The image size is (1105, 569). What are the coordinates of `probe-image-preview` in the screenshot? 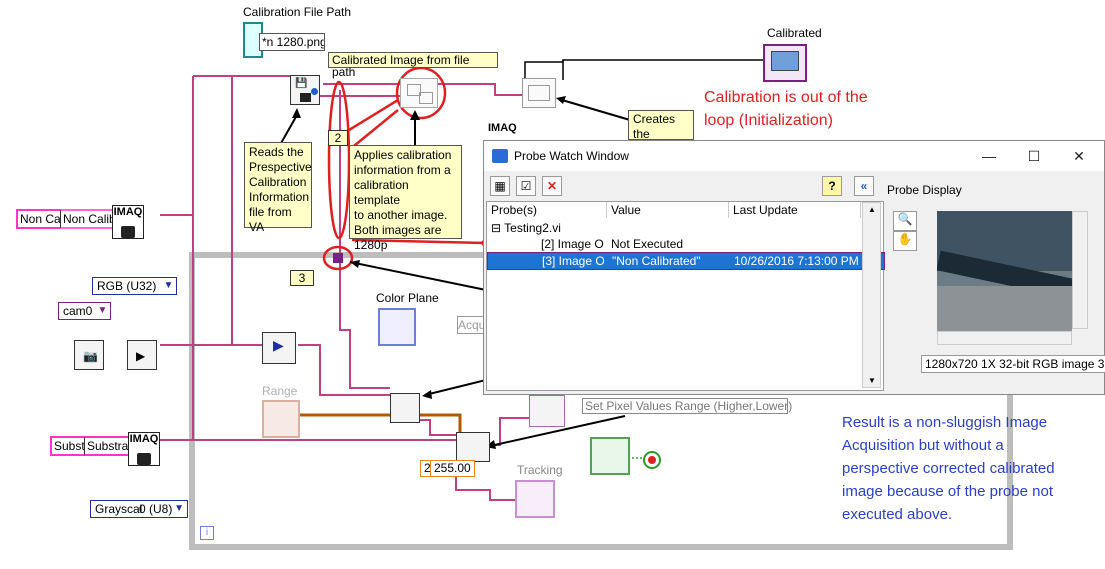 It's located at (1004, 271).